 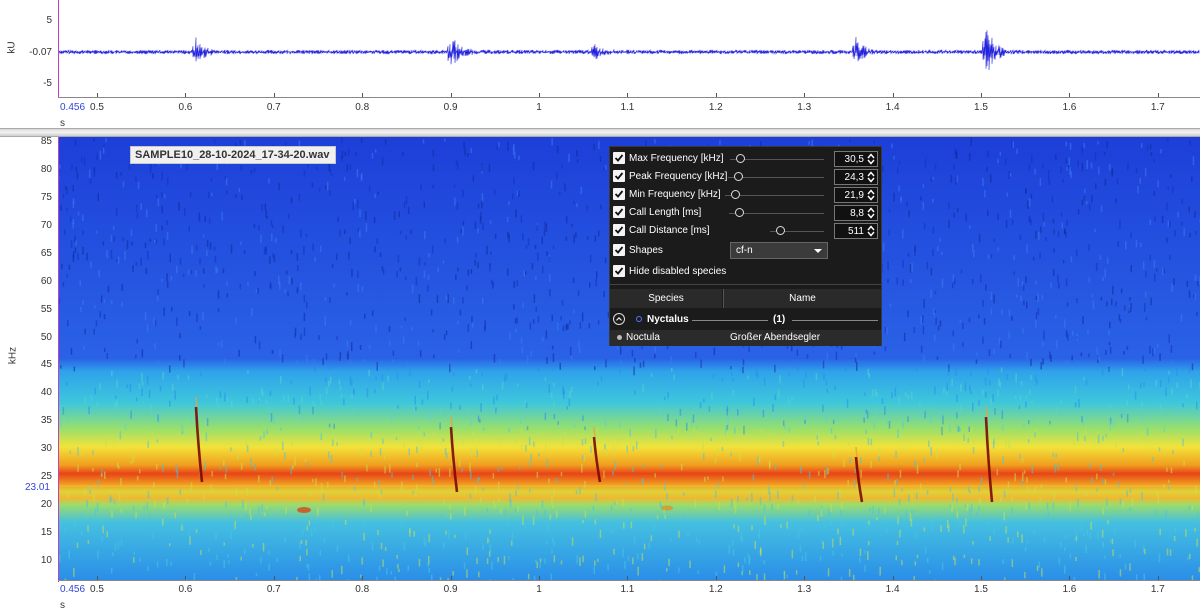 What do you see at coordinates (745, 320) in the screenshot?
I see `species-group-row: Nyctalus (1)` at bounding box center [745, 320].